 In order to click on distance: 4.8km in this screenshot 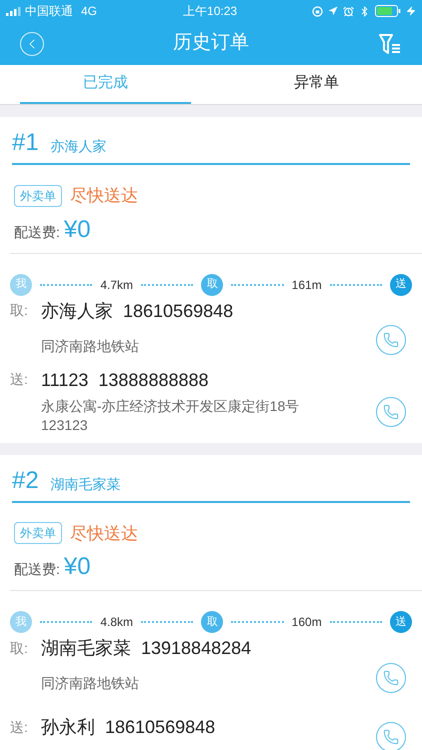, I will do `click(117, 622)`.